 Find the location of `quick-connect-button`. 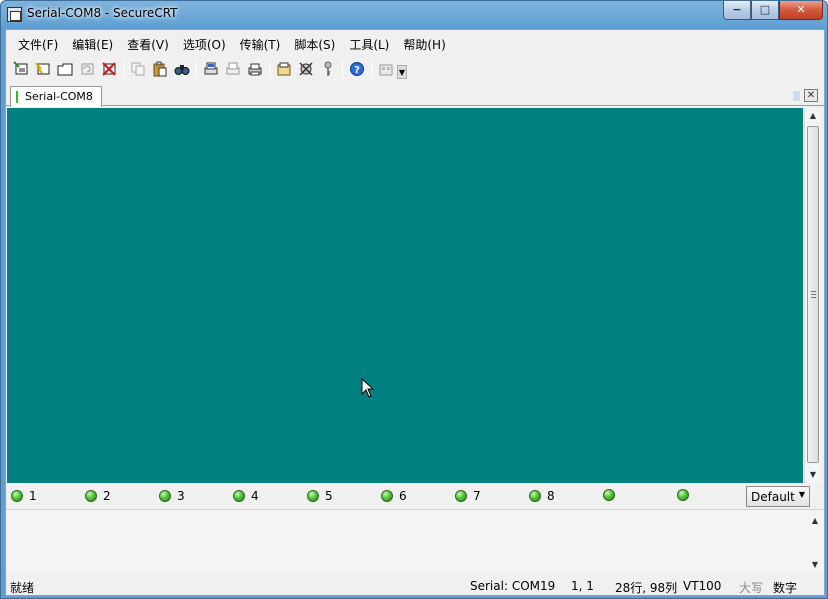

quick-connect-button is located at coordinates (43, 69).